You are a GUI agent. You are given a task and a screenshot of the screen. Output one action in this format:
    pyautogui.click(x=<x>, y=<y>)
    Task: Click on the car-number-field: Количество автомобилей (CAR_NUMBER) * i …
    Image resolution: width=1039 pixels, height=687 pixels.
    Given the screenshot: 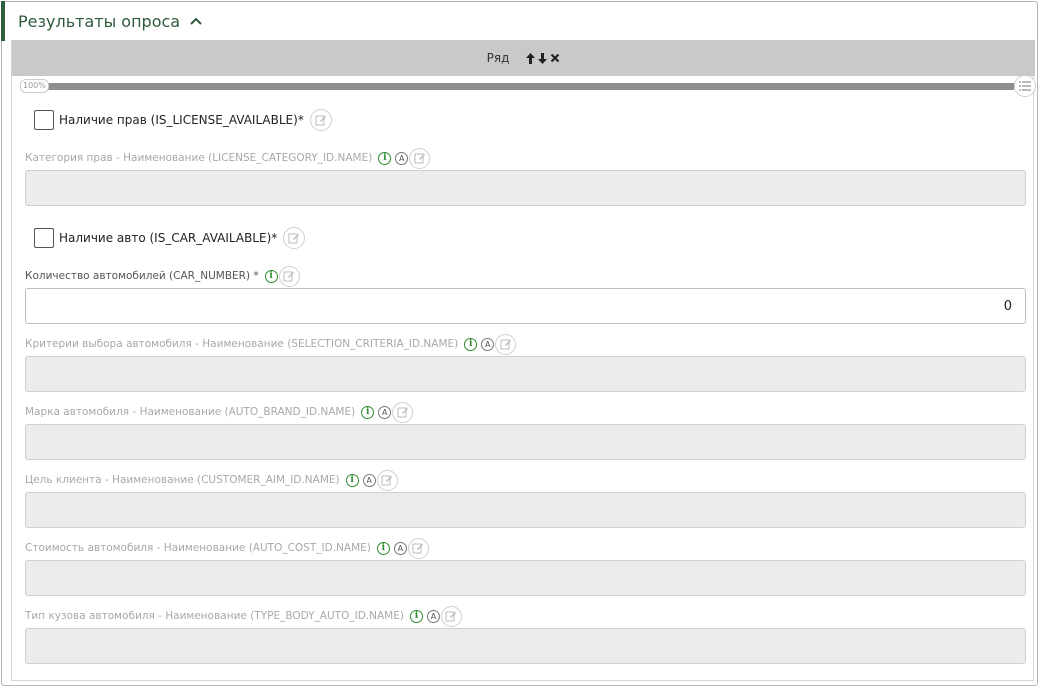 What is the action you would take?
    pyautogui.click(x=525, y=294)
    